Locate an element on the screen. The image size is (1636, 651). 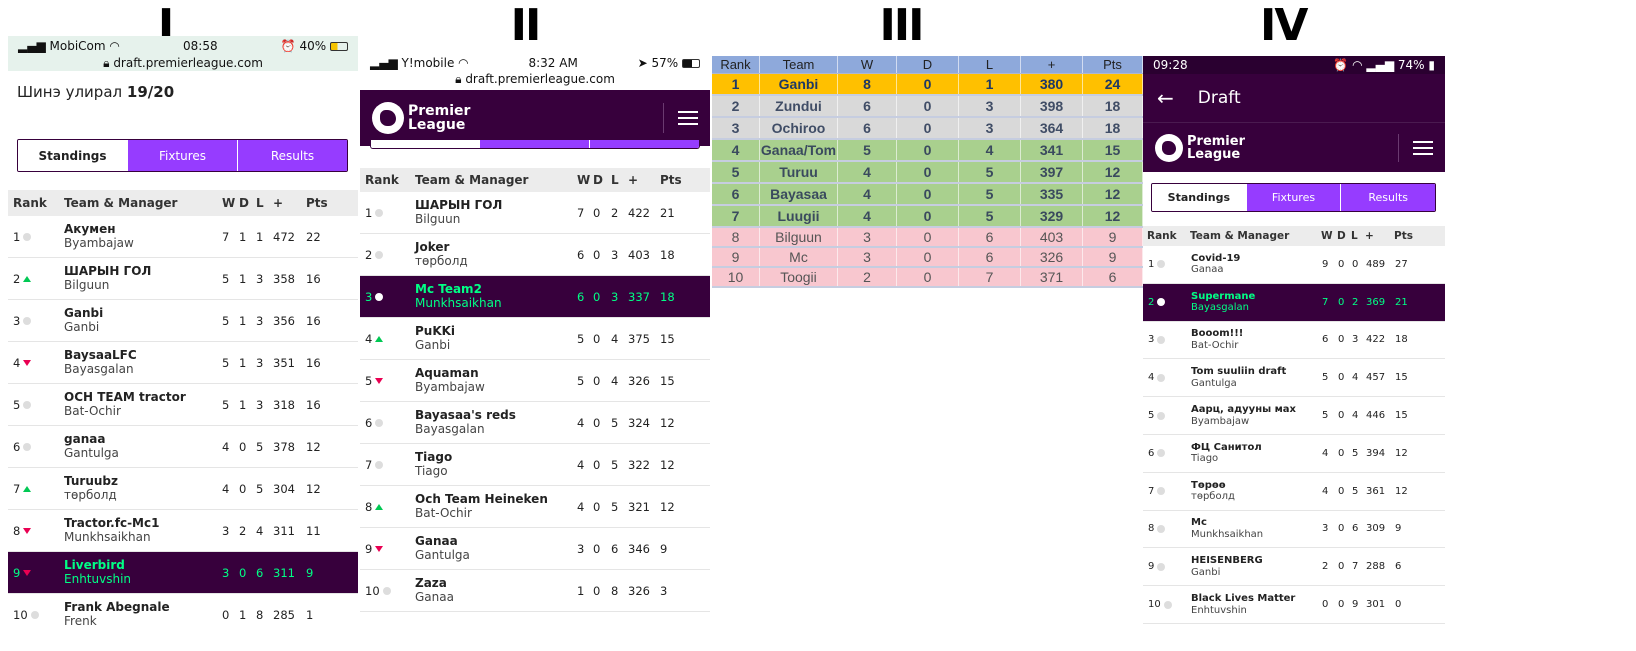
manager-name: төрболд is located at coordinates (1213, 497).